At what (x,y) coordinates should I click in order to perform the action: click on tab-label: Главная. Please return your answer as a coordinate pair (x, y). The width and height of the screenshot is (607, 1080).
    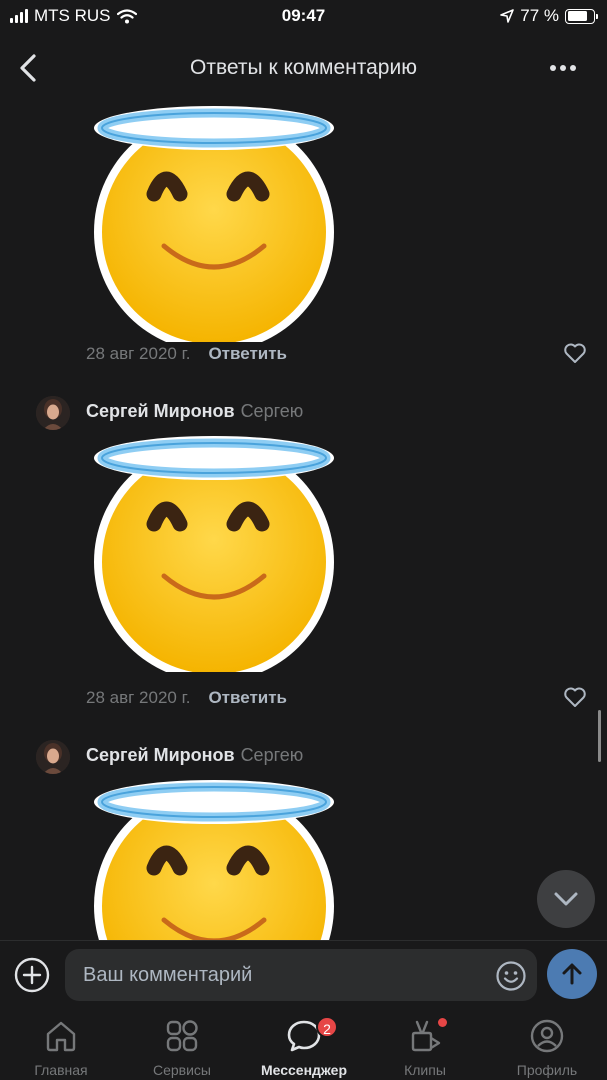
    Looking at the image, I should click on (61, 1070).